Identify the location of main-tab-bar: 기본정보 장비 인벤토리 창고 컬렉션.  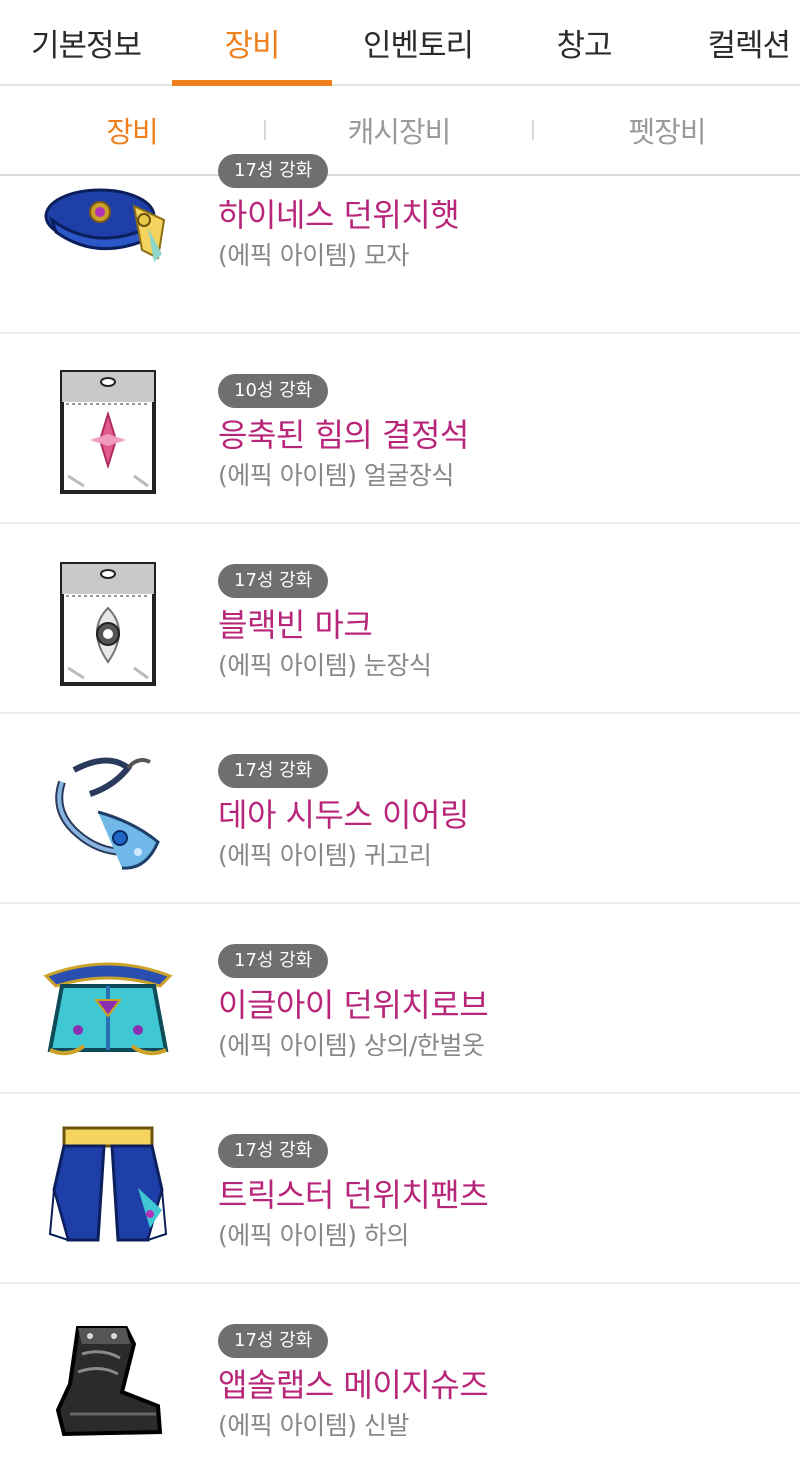
(400, 43).